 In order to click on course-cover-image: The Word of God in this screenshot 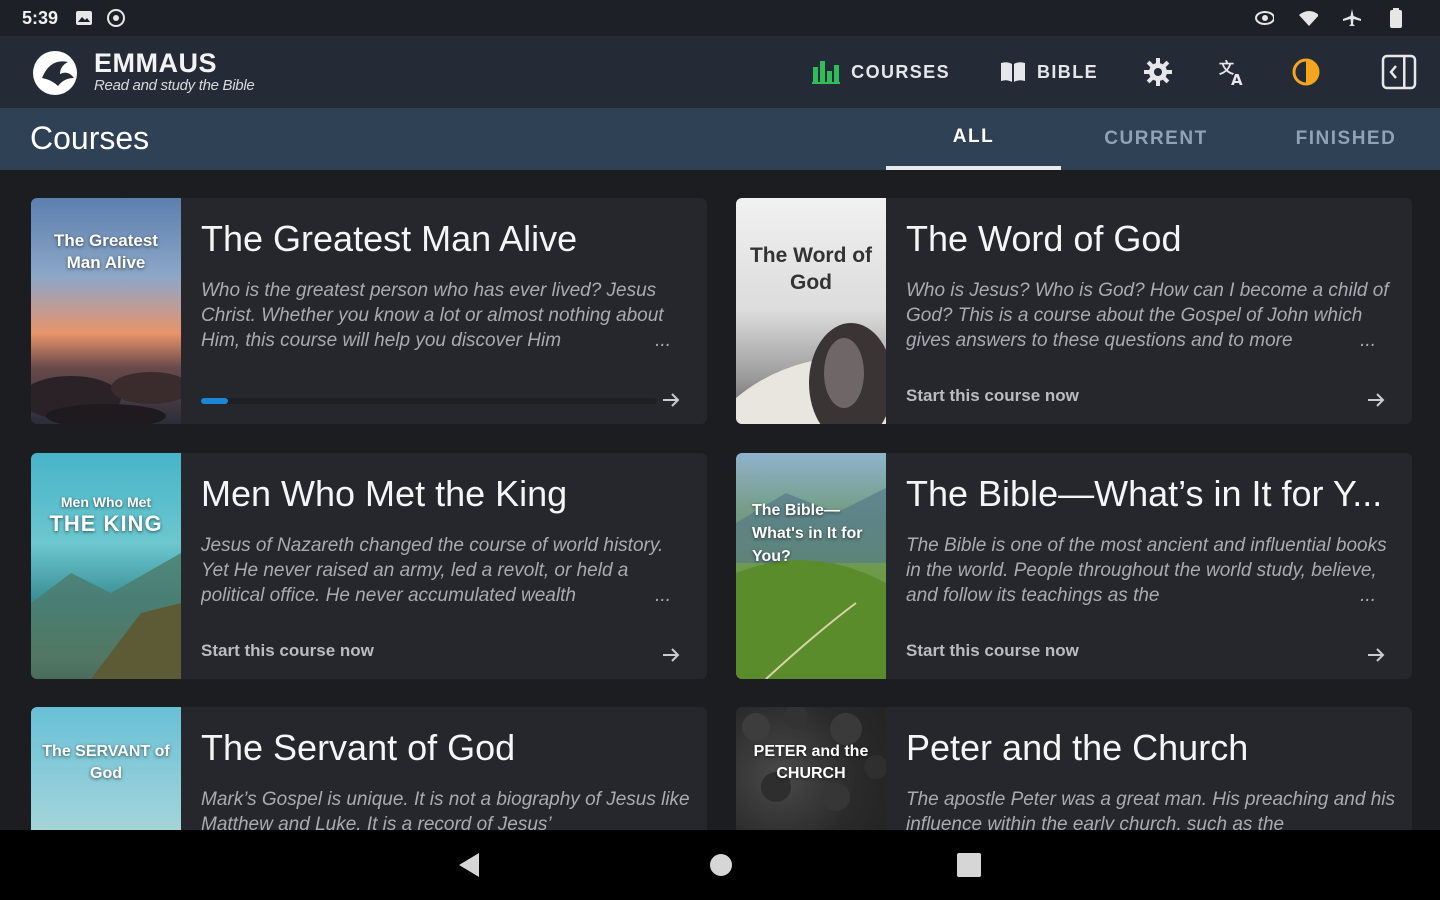, I will do `click(811, 311)`.